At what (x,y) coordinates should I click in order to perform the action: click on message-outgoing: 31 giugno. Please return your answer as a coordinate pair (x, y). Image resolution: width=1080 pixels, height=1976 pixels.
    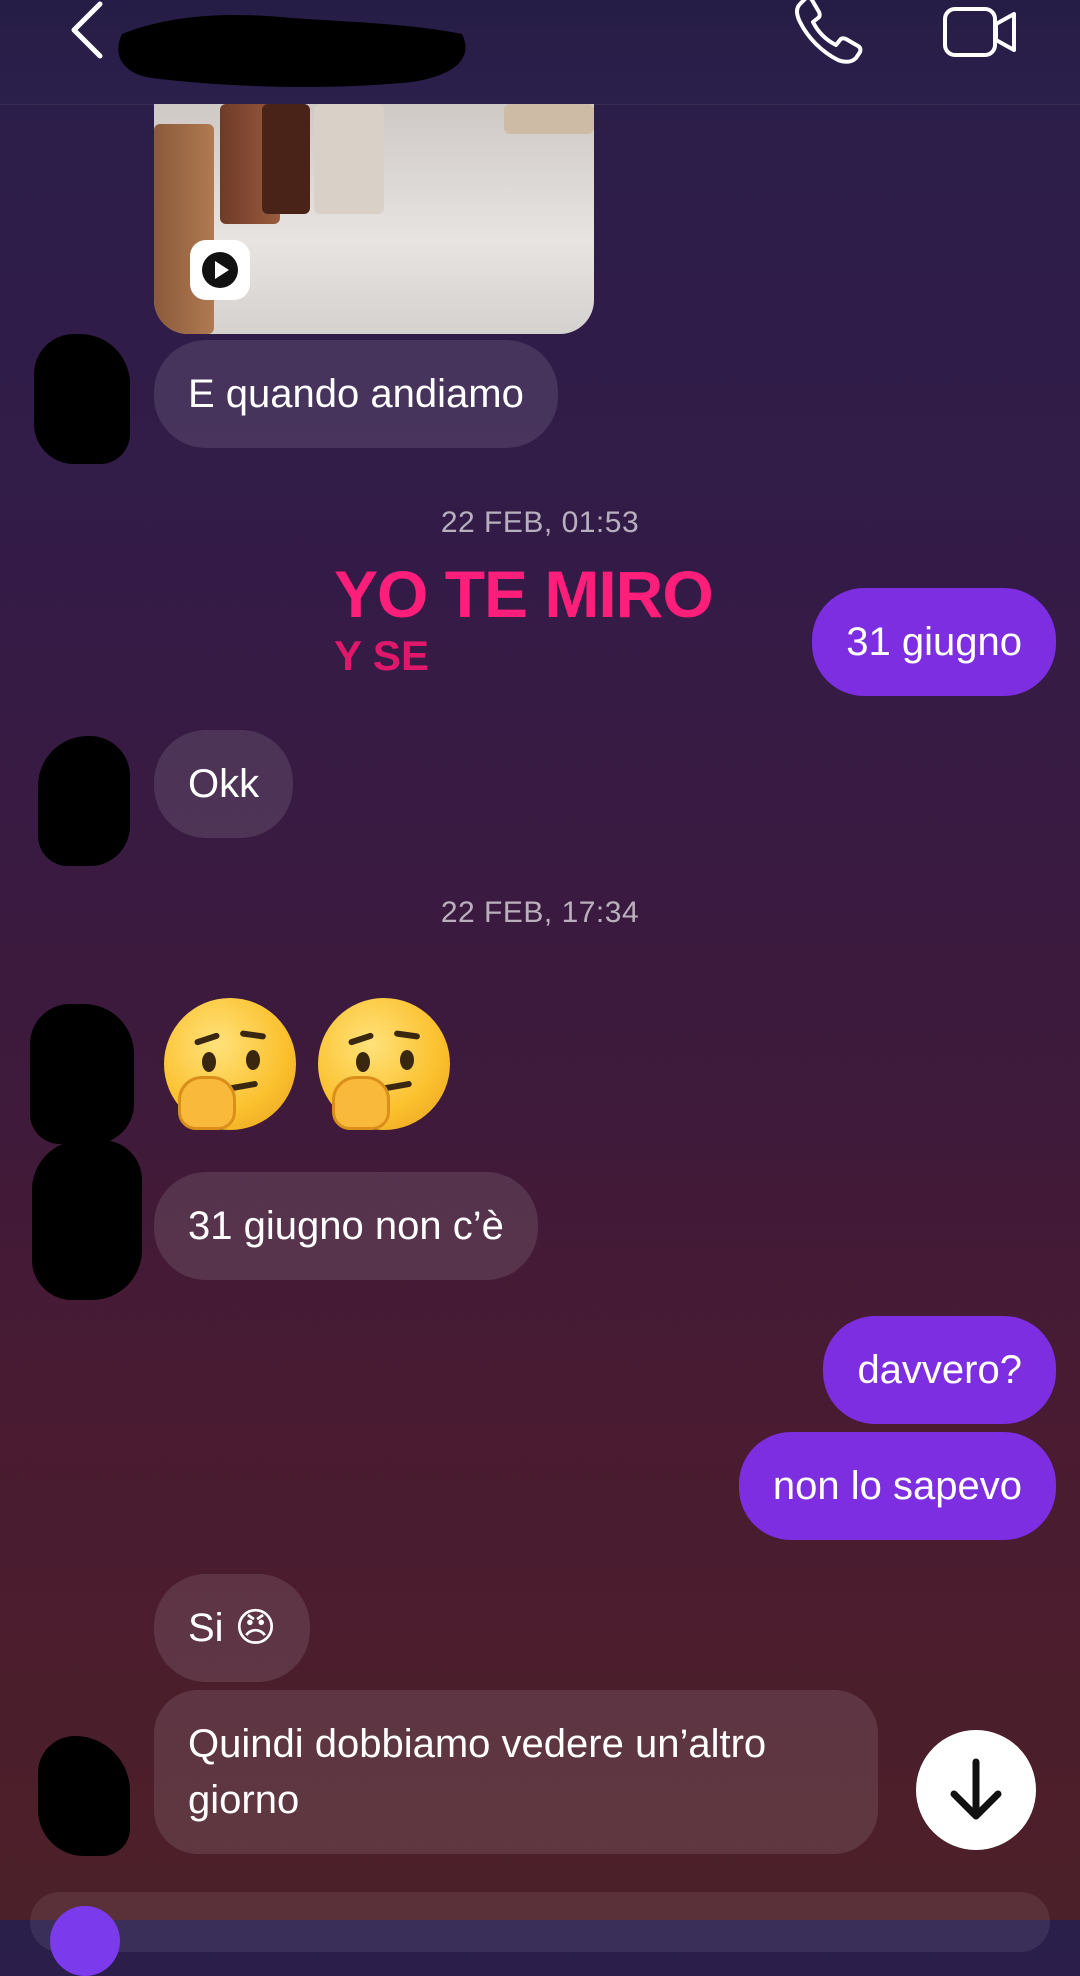
    Looking at the image, I should click on (934, 642).